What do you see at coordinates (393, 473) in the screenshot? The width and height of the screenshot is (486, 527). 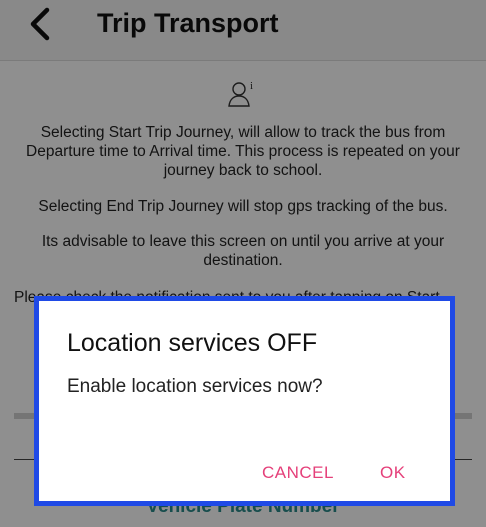 I see `ok-button: OK` at bounding box center [393, 473].